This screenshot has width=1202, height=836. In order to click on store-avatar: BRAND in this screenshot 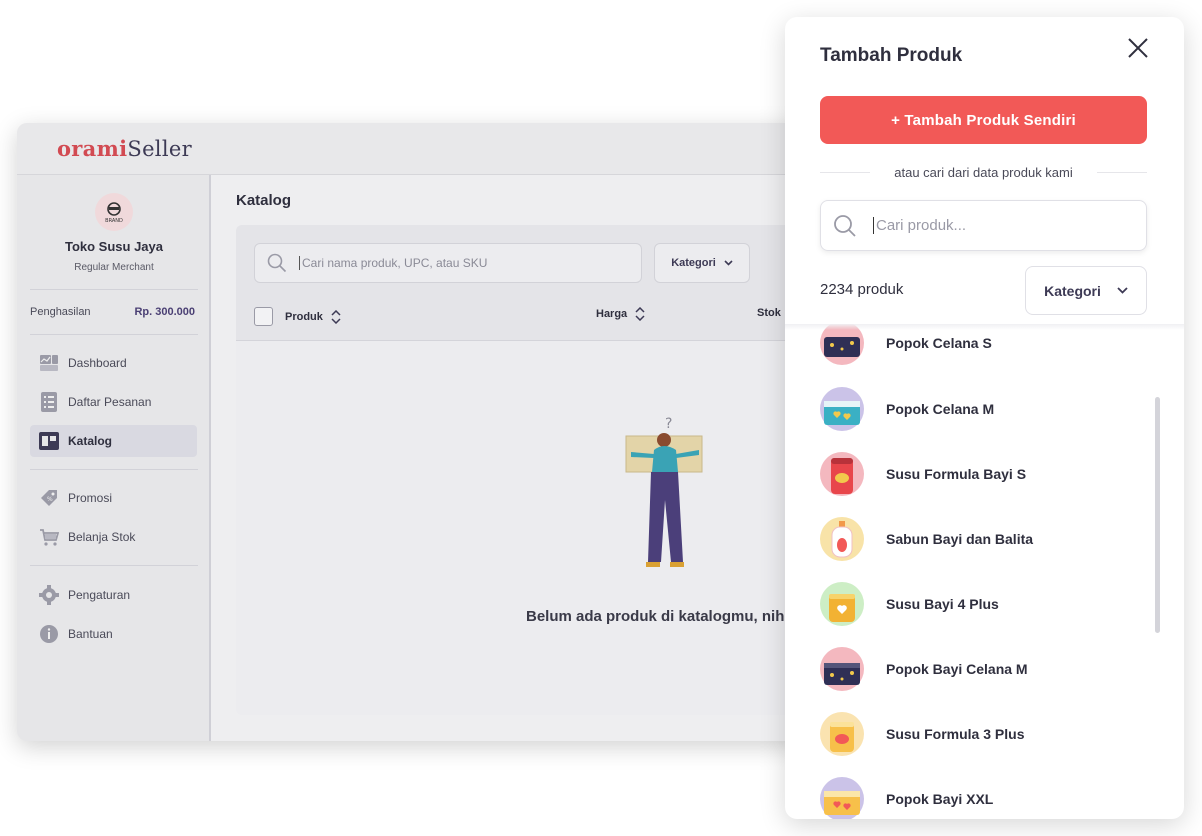, I will do `click(114, 212)`.